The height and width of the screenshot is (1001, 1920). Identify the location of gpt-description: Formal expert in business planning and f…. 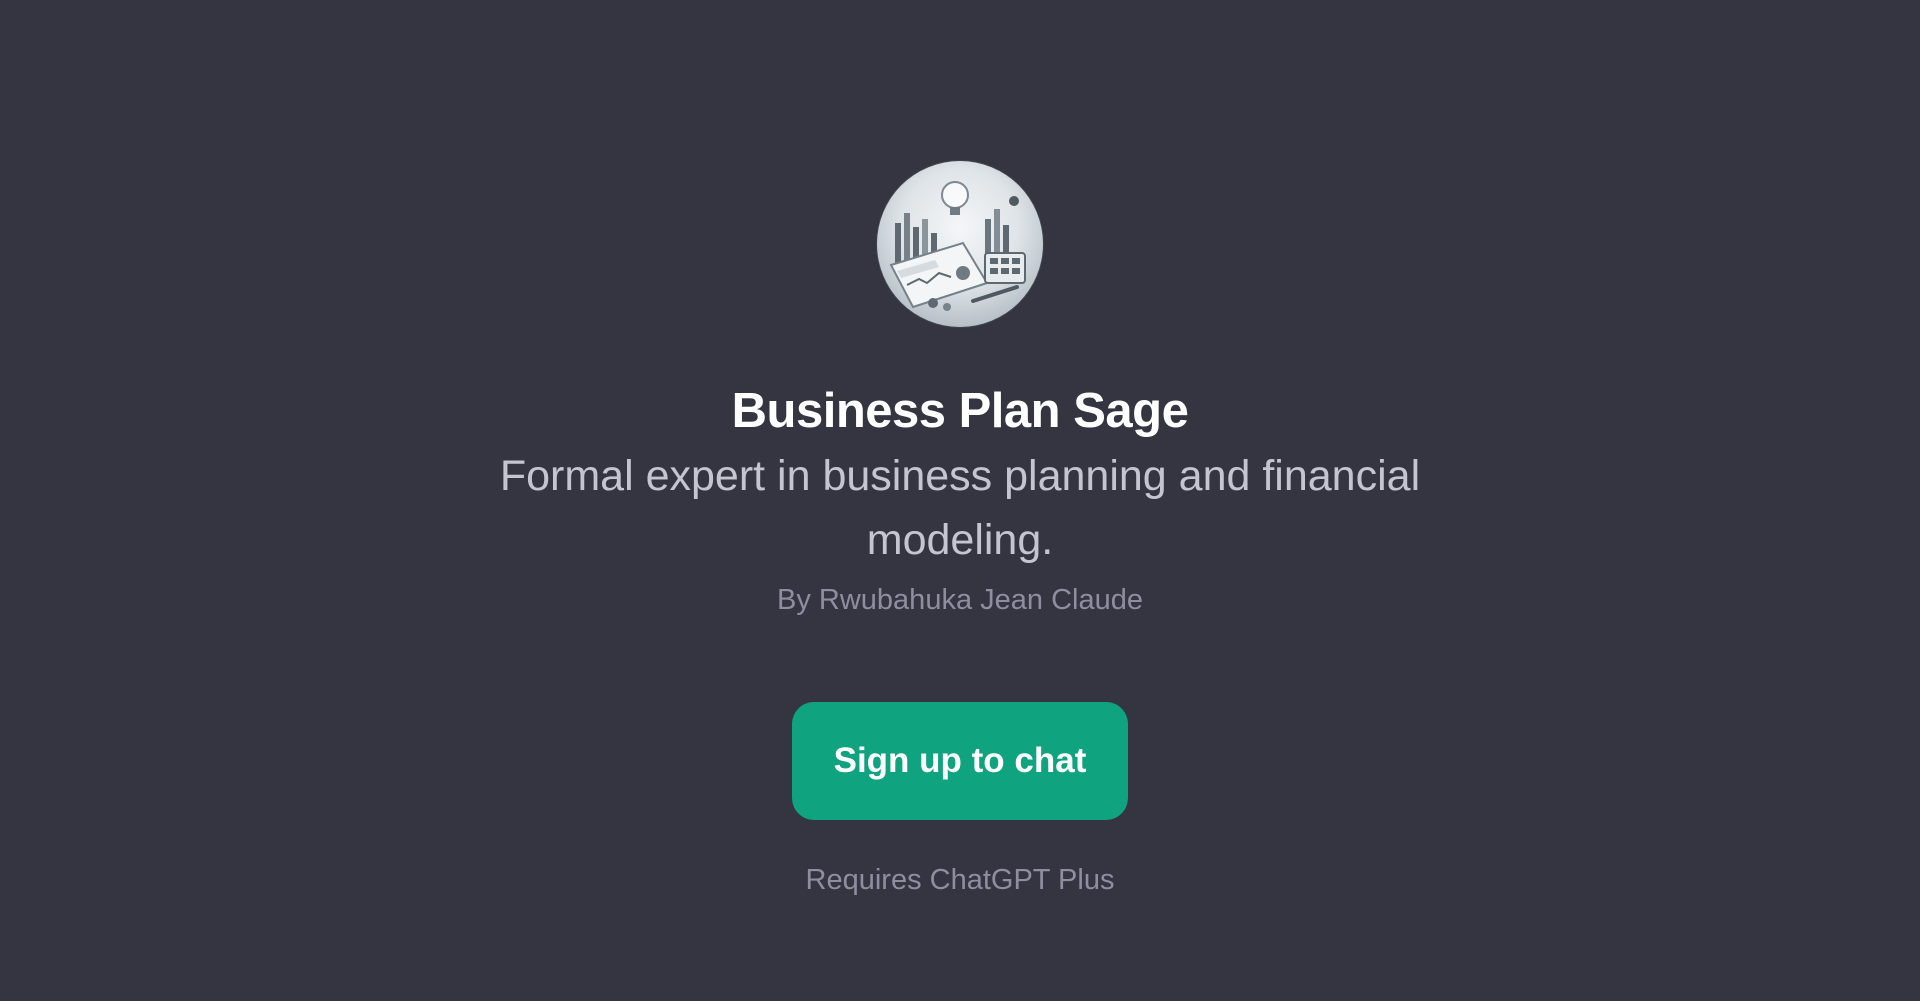
(960, 508).